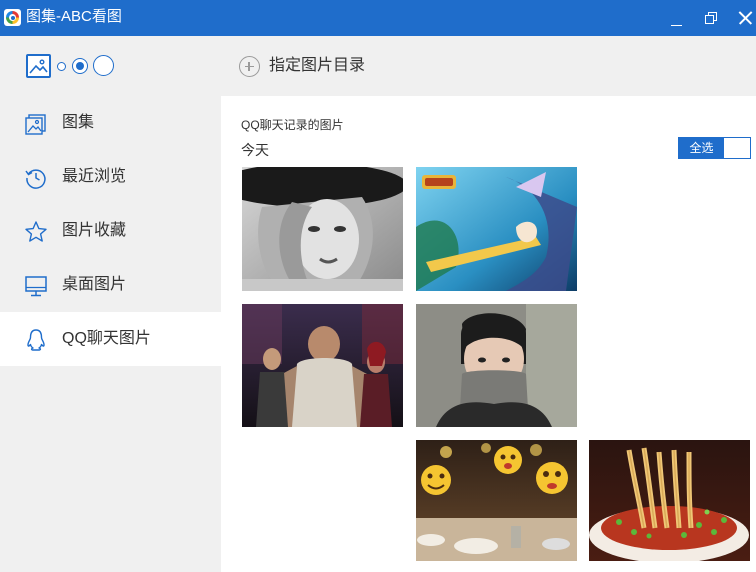 This screenshot has height=572, width=756. Describe the element at coordinates (488, 66) in the screenshot. I see `toolbar: 指定图片目录` at that location.